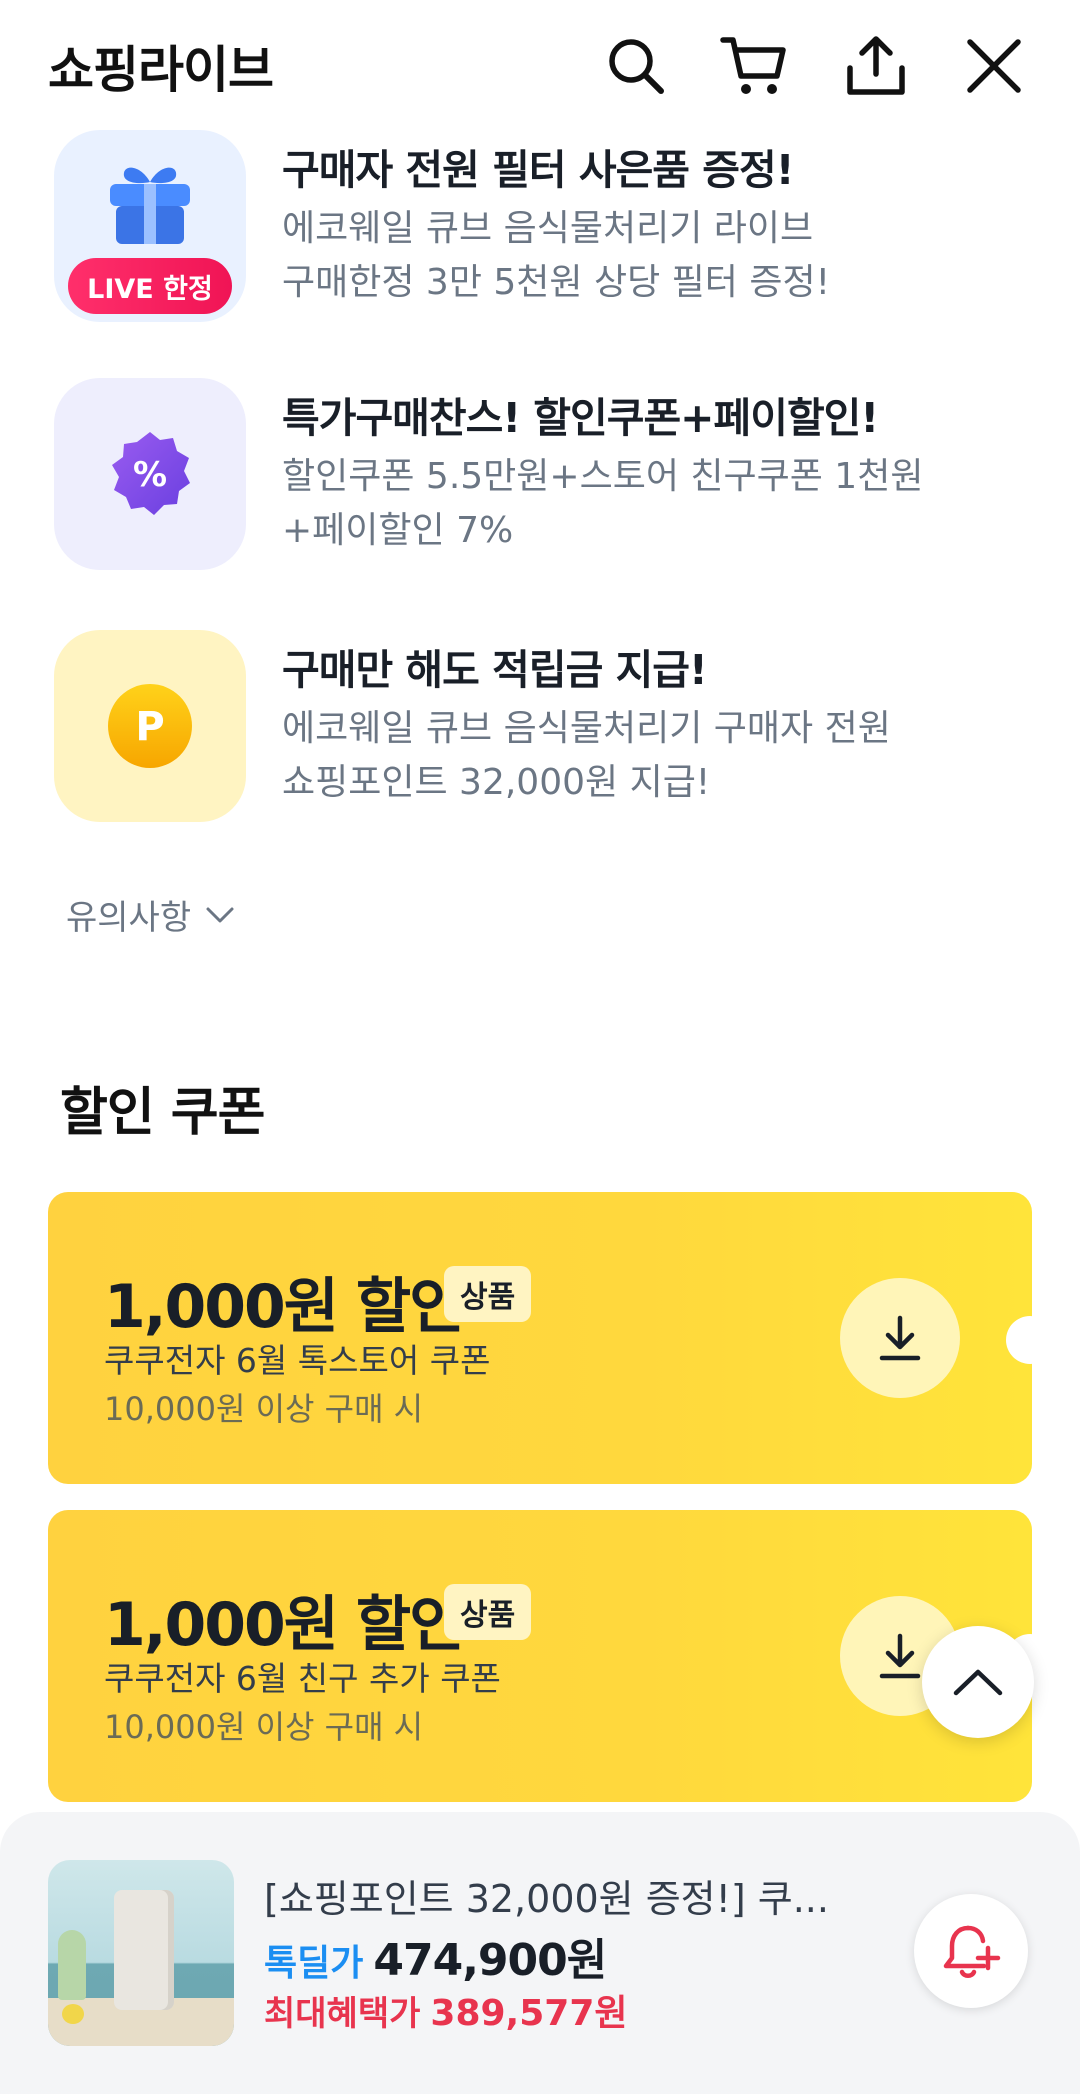 This screenshot has width=1080, height=2094. I want to click on benefit-desc-line: 할인쿠폰 5.5만원+스토어 친구쿠폰 1천원, so click(603, 476).